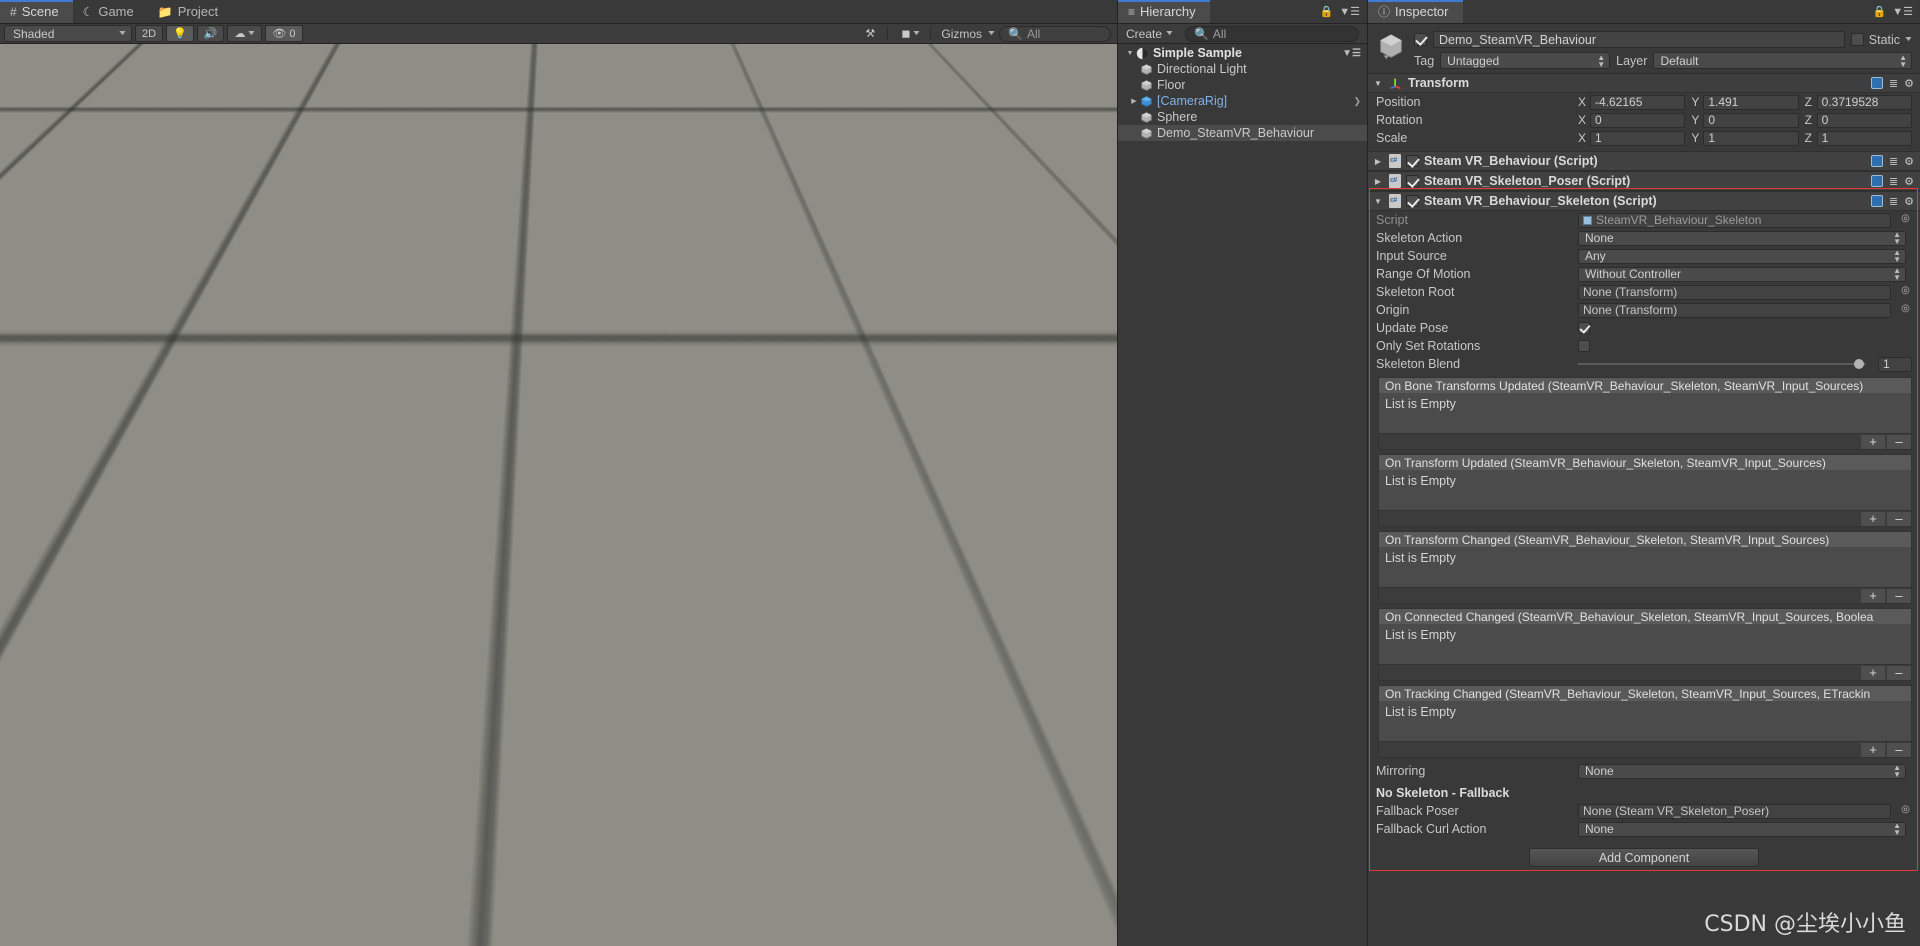 This screenshot has width=1920, height=946. Describe the element at coordinates (1857, 39) in the screenshot. I see `static-checkbox` at that location.